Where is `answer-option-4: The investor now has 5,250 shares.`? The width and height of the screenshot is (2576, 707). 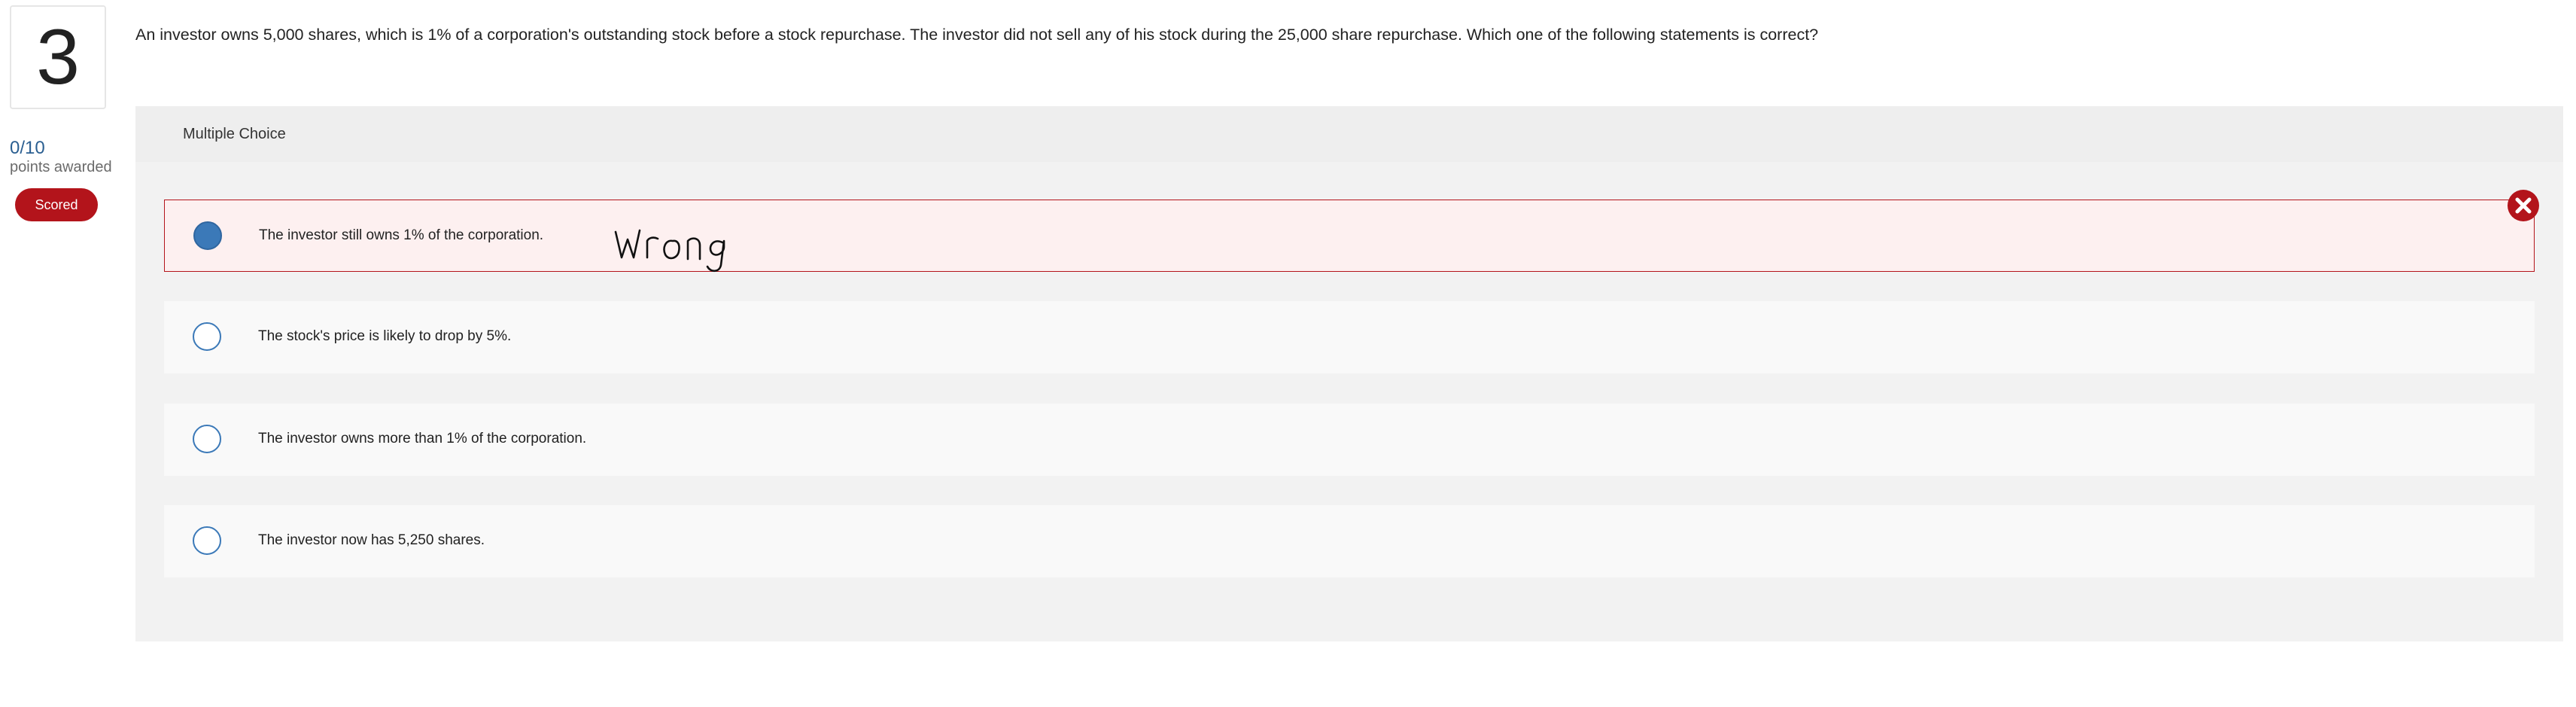
answer-option-4: The investor now has 5,250 shares. is located at coordinates (1349, 541).